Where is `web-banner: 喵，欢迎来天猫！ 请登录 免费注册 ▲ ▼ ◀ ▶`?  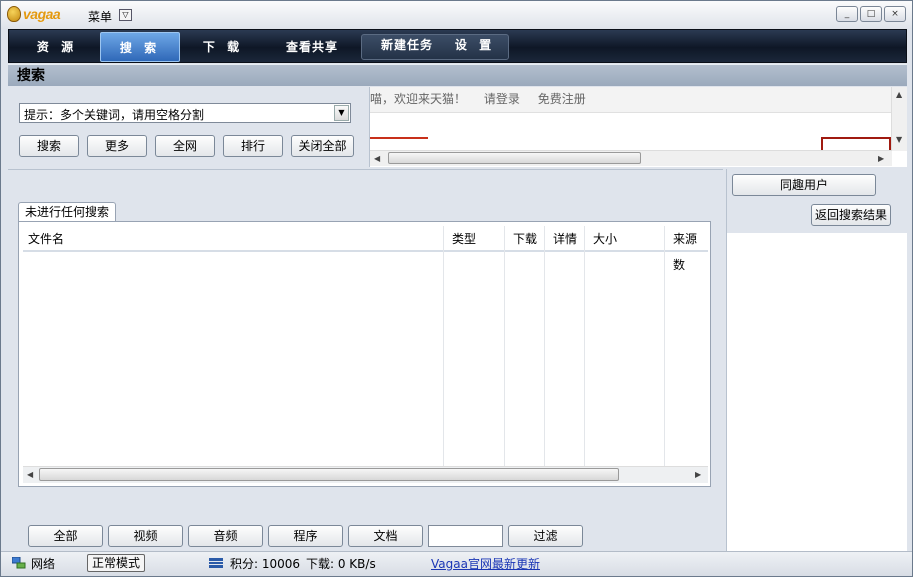 web-banner: 喵，欢迎来天猫！ 请登录 免费注册 ▲ ▼ ◀ ▶ is located at coordinates (638, 127).